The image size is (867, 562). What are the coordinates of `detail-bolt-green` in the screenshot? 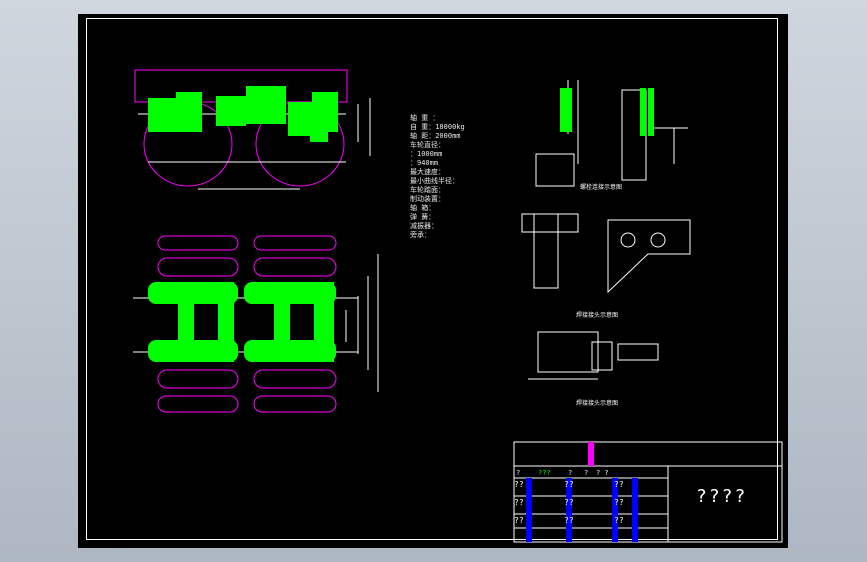 It's located at (607, 112).